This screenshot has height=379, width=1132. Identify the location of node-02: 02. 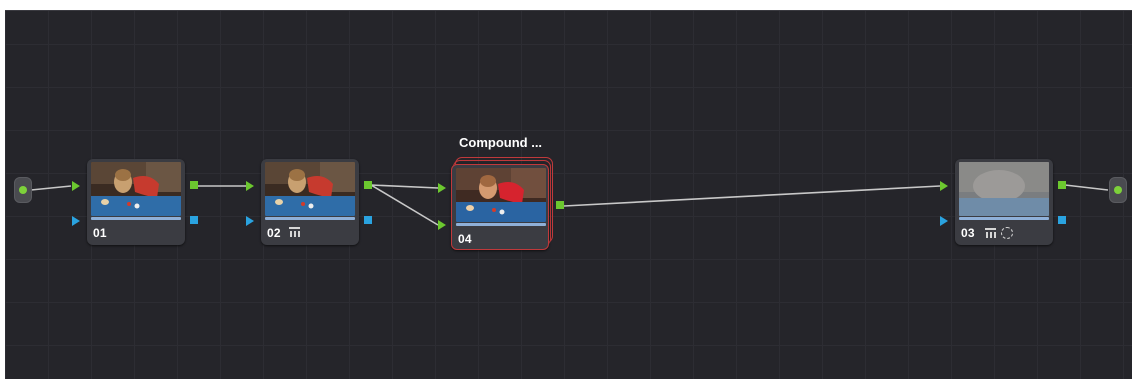
(310, 202).